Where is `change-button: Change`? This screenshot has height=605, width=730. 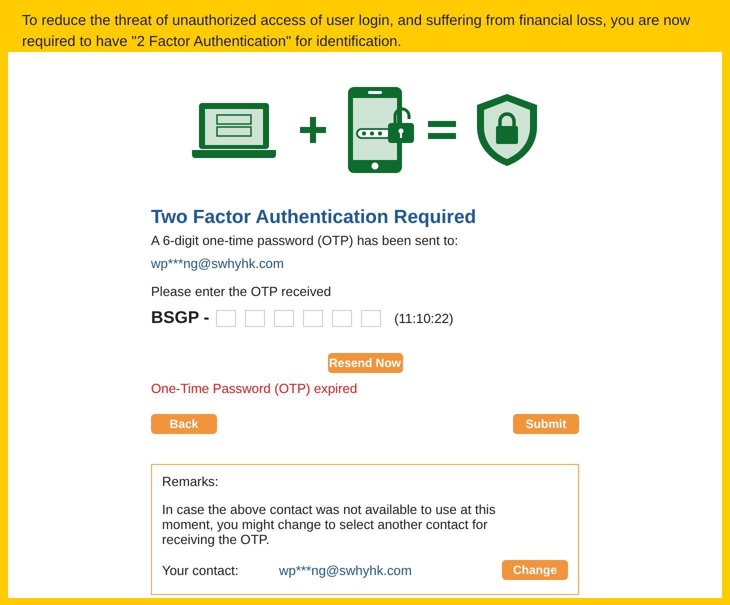 change-button: Change is located at coordinates (535, 570).